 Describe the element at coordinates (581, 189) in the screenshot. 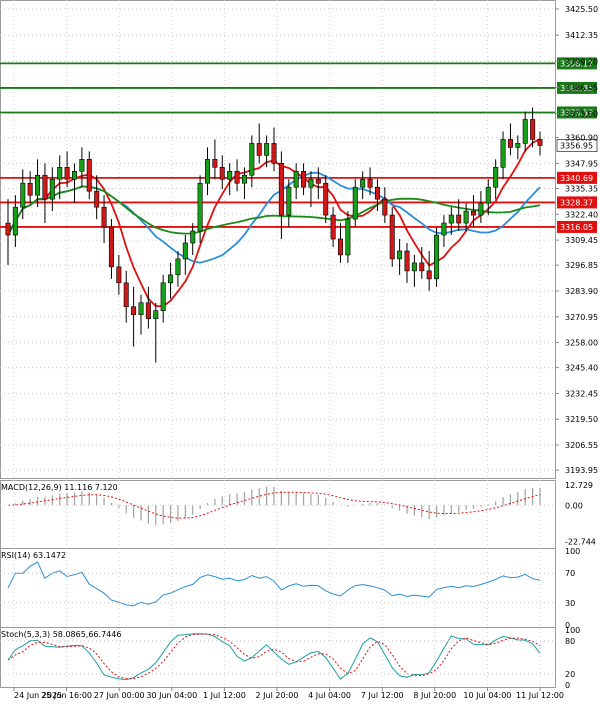

I see `price-tick-label: 3335.35` at that location.